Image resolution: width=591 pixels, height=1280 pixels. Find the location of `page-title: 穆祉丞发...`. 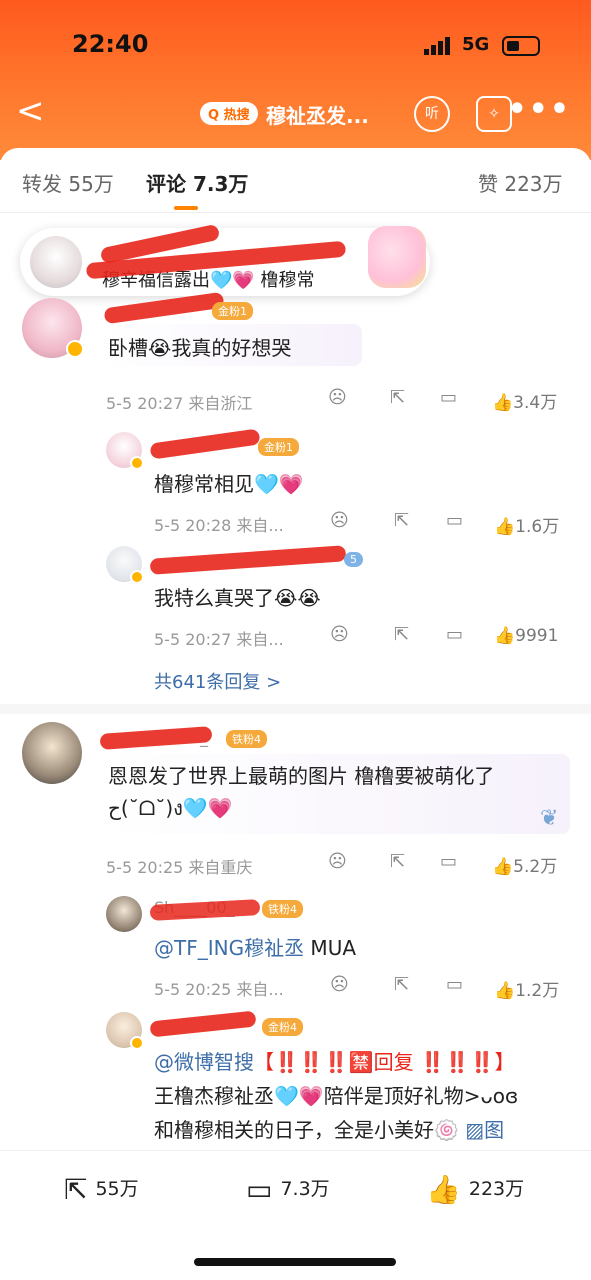

page-title: 穆祉丞发... is located at coordinates (317, 116).